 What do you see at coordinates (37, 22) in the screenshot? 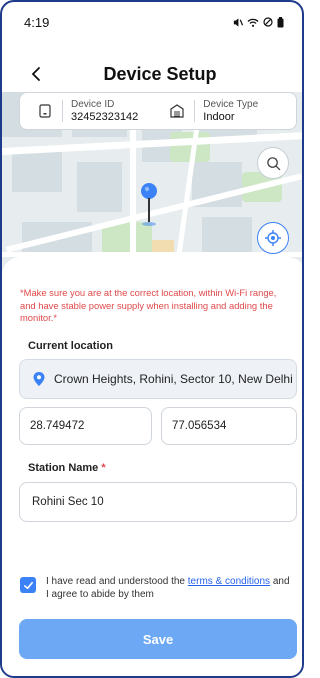
I see `status-time: 4:19` at bounding box center [37, 22].